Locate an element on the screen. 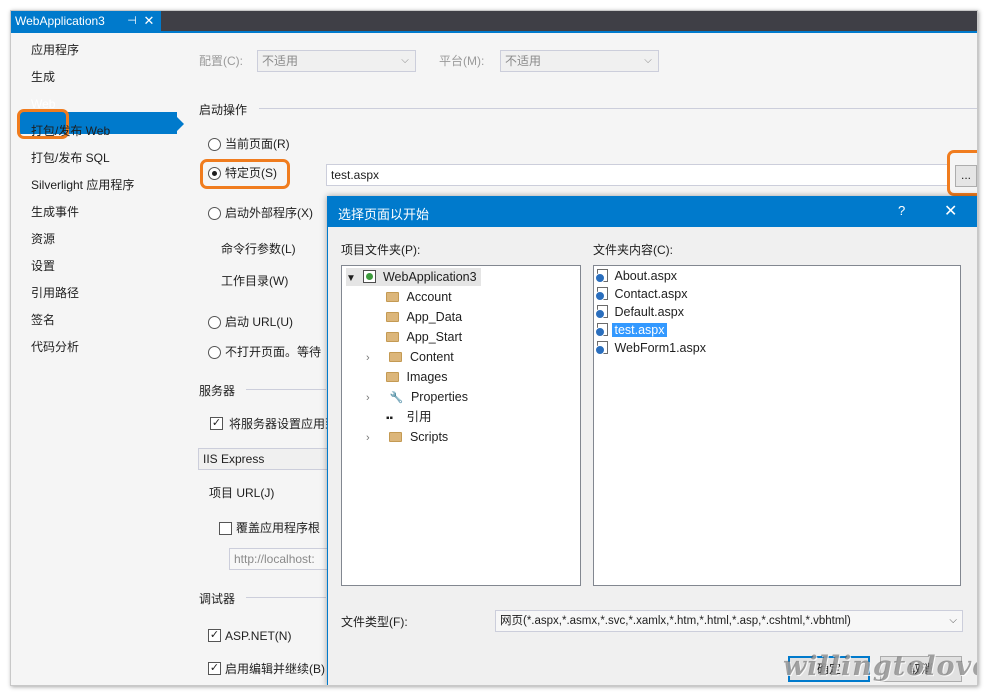  list-item: Default.aspx is located at coordinates (639, 312).